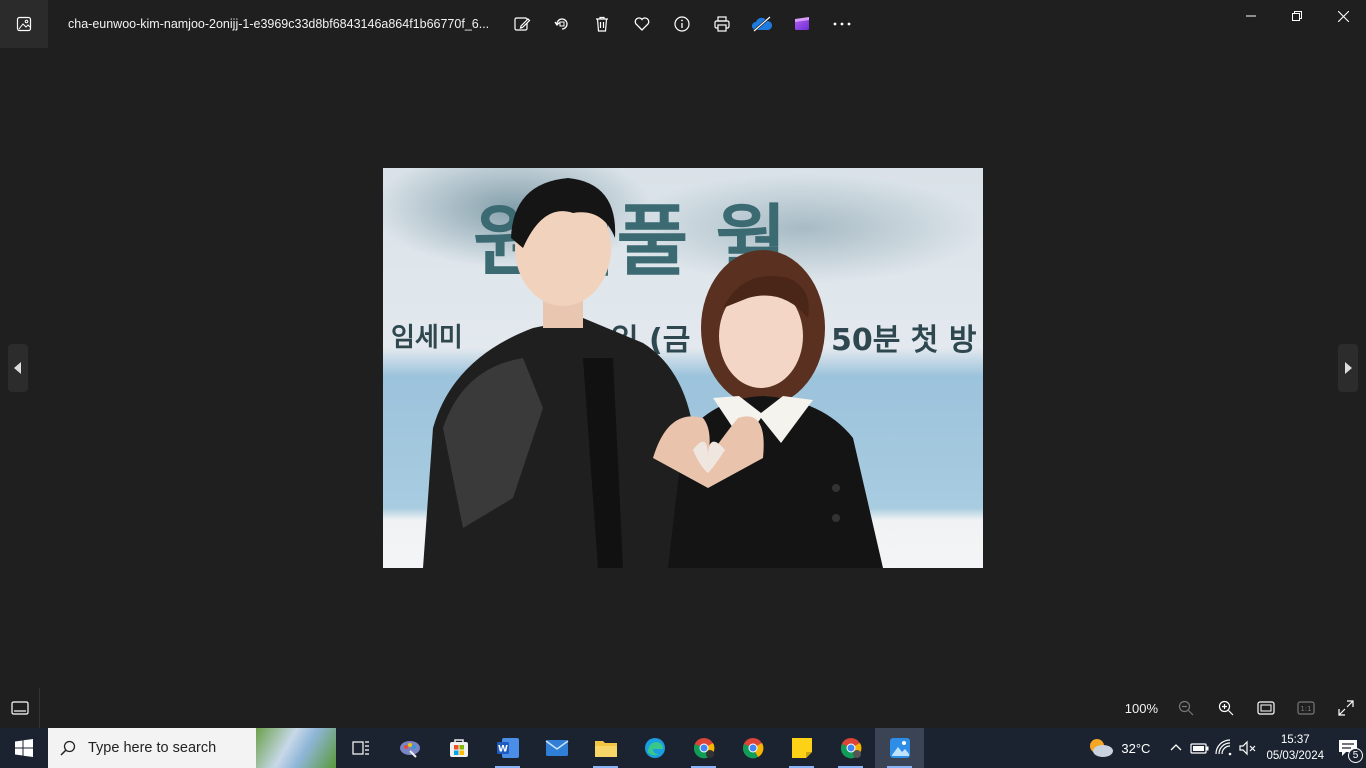  I want to click on chevron-up-icon, so click(1176, 748).